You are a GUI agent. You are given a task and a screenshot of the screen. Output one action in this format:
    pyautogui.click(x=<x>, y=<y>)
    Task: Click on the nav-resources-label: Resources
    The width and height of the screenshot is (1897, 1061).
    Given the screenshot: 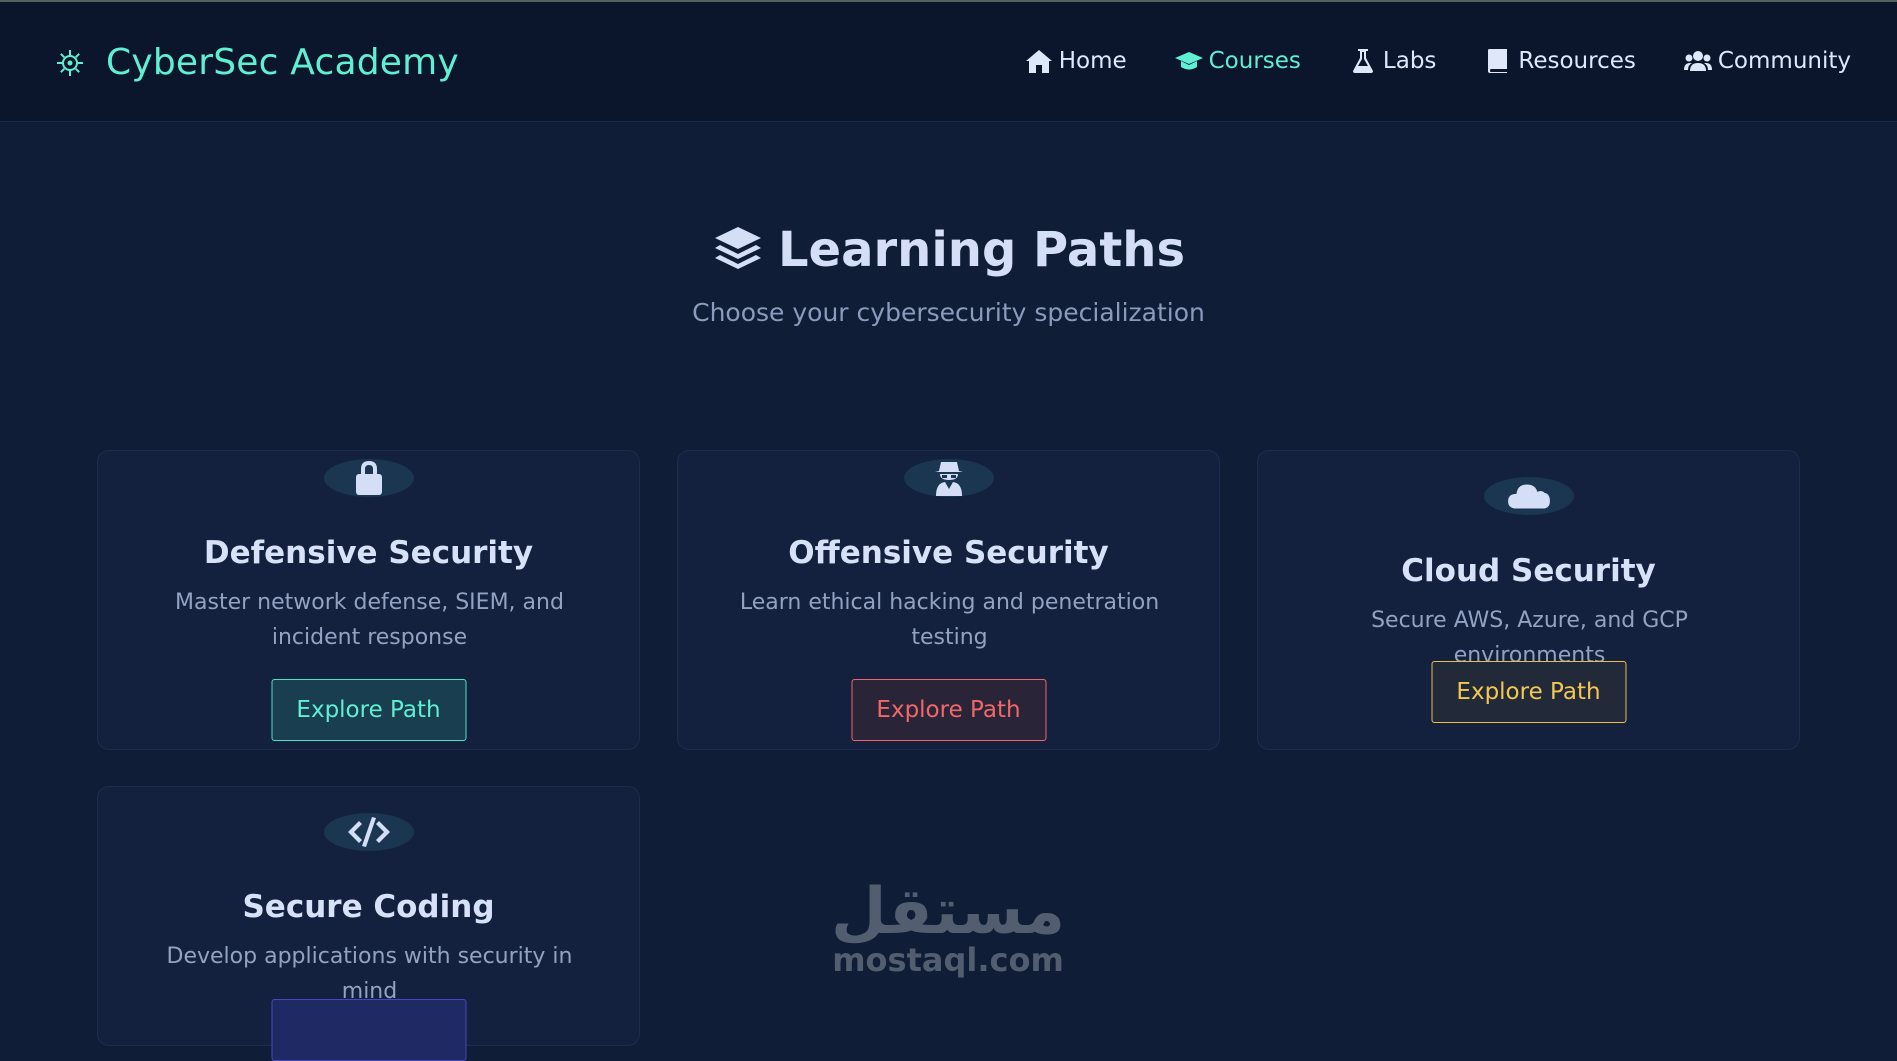 What is the action you would take?
    pyautogui.click(x=1577, y=61)
    